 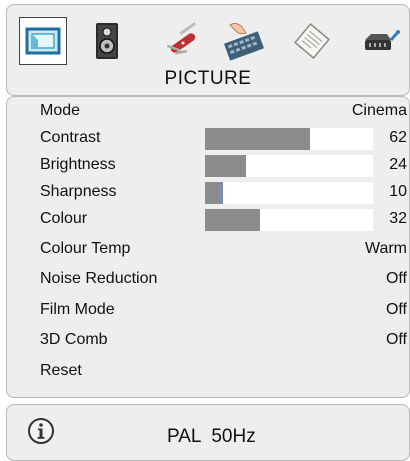 I want to click on menu-item-label: Reset, so click(x=61, y=370).